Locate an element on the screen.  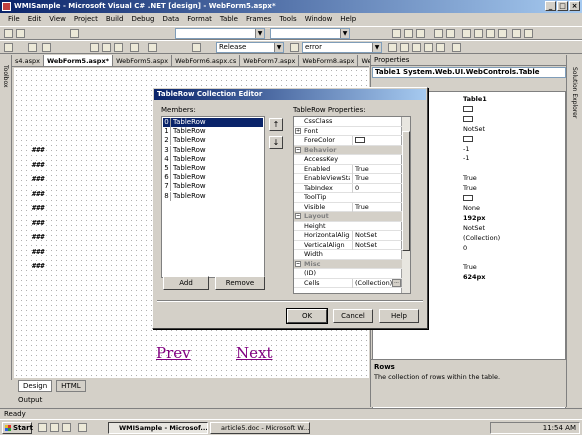
fore-color-icon is located at coordinates (438, 33).